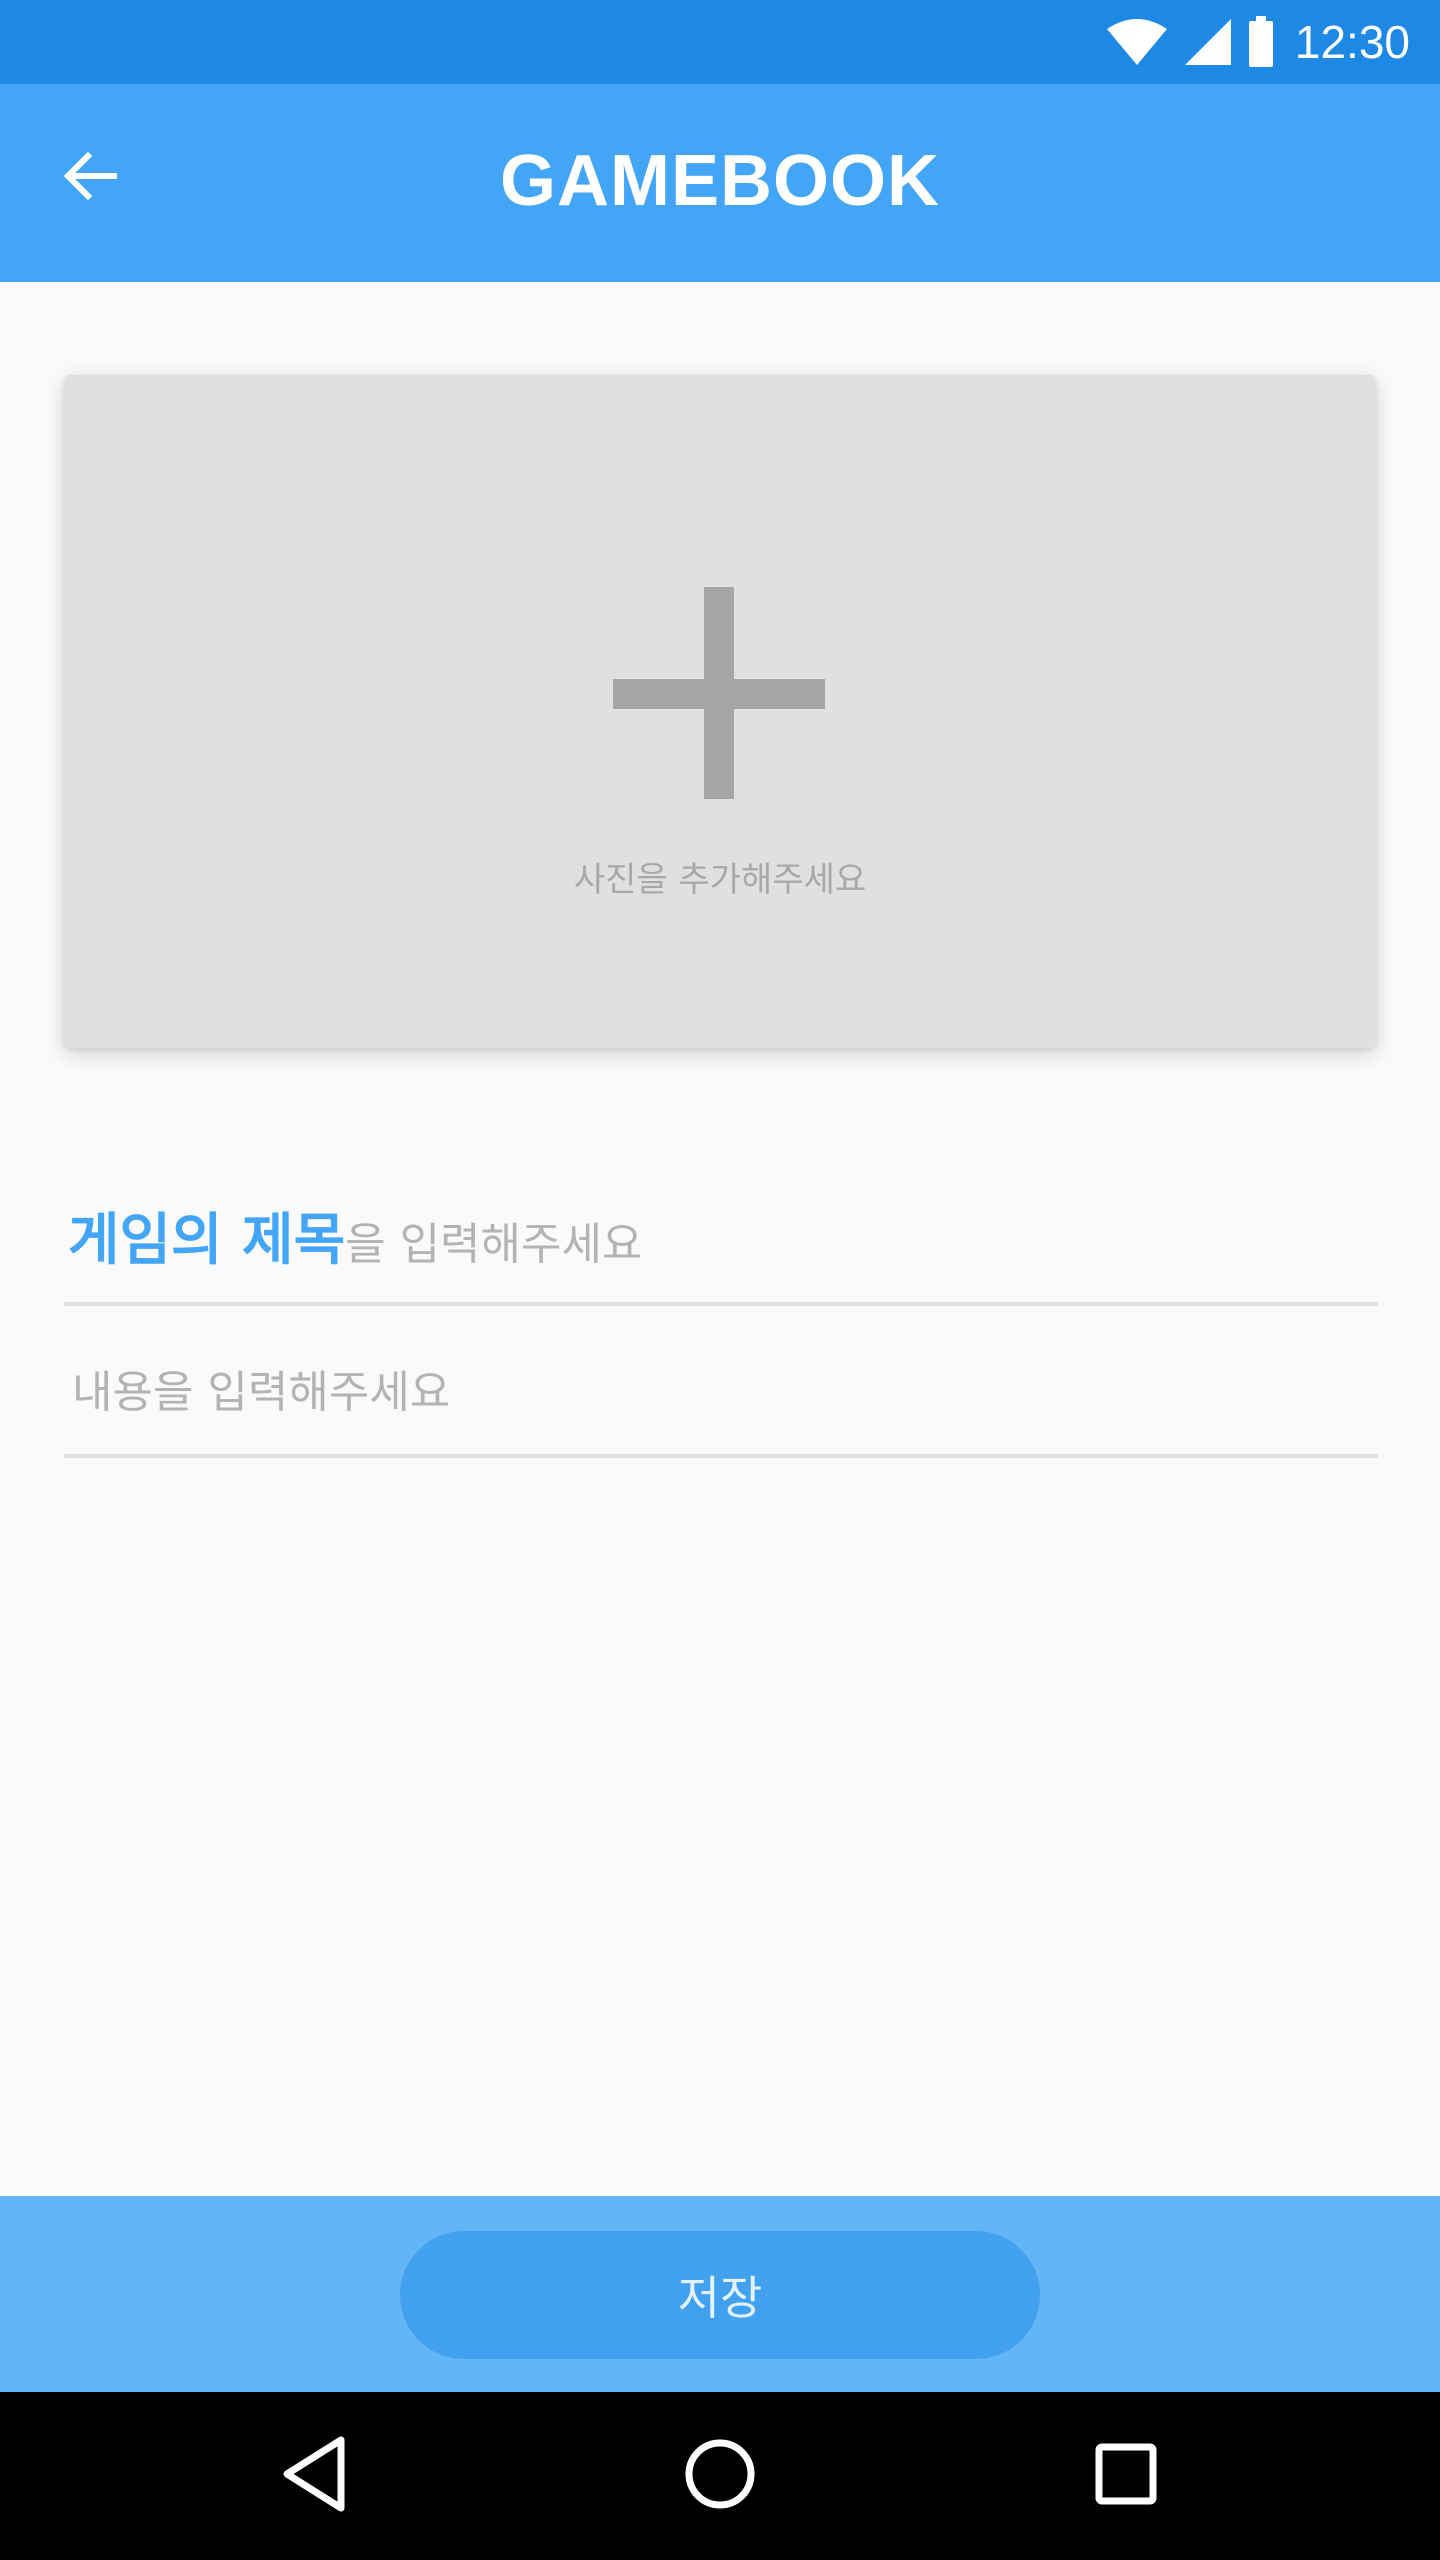  Describe the element at coordinates (207, 1240) in the screenshot. I see `game-title-hint-emphasis: 게임의 제목` at that location.